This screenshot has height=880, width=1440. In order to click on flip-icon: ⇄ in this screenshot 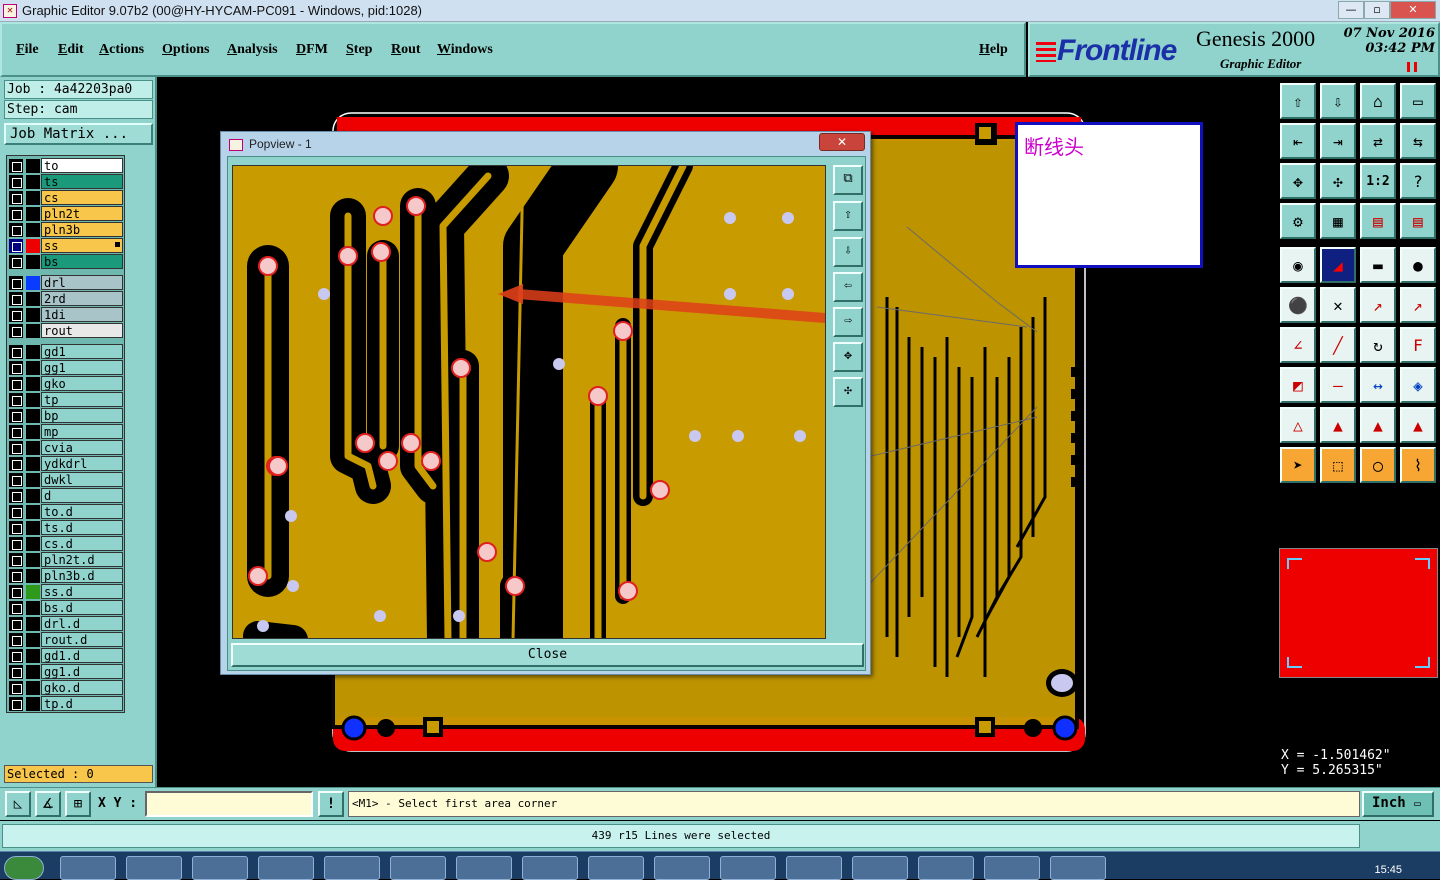, I will do `click(1378, 141)`.